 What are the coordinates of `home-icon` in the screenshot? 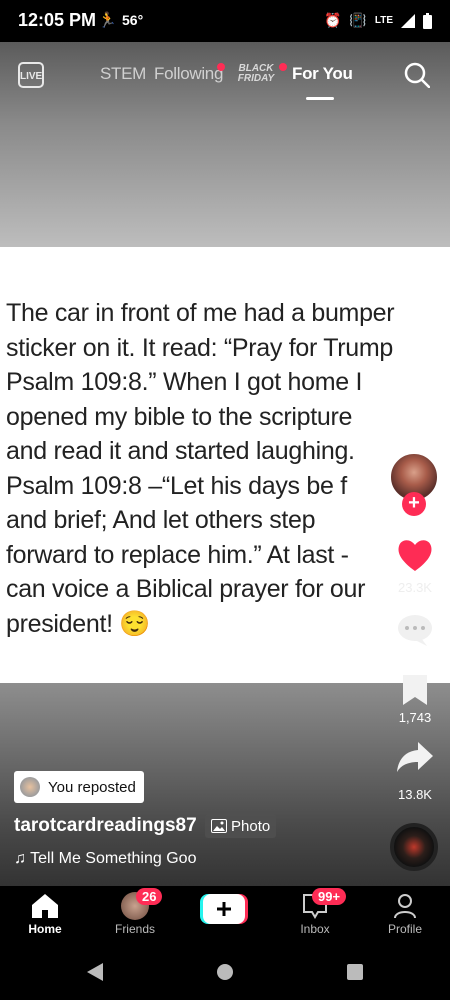 It's located at (45, 906).